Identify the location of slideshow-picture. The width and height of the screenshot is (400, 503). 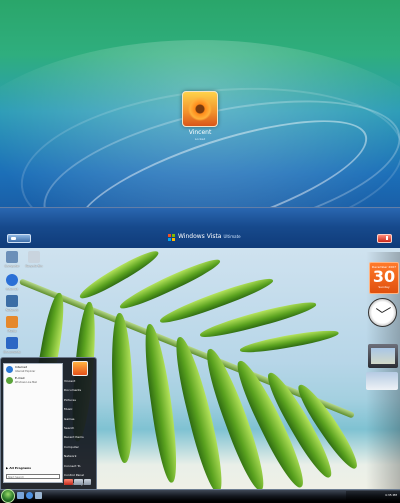
(383, 356).